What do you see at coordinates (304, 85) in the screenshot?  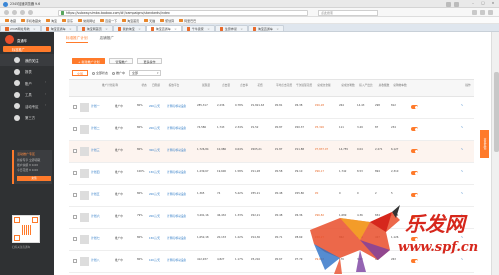 I see `column-header: 千次展现花费` at bounding box center [304, 85].